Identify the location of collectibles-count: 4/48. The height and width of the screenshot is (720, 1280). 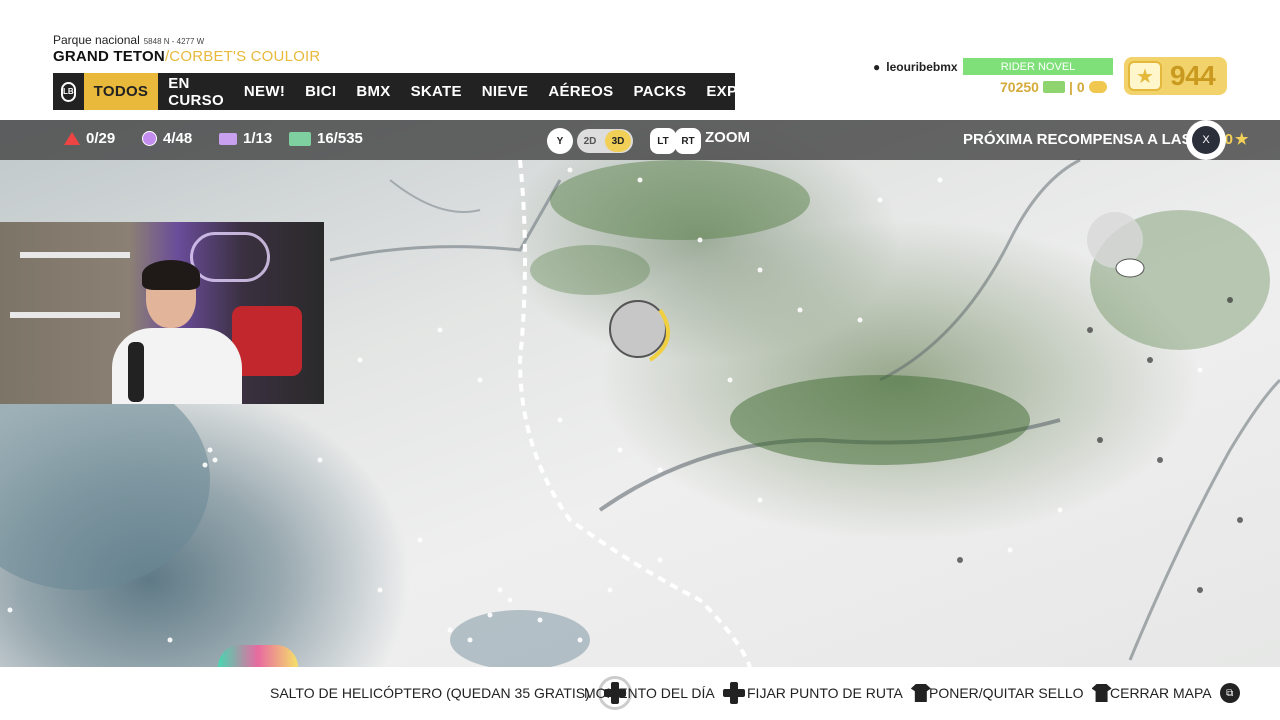
(178, 138).